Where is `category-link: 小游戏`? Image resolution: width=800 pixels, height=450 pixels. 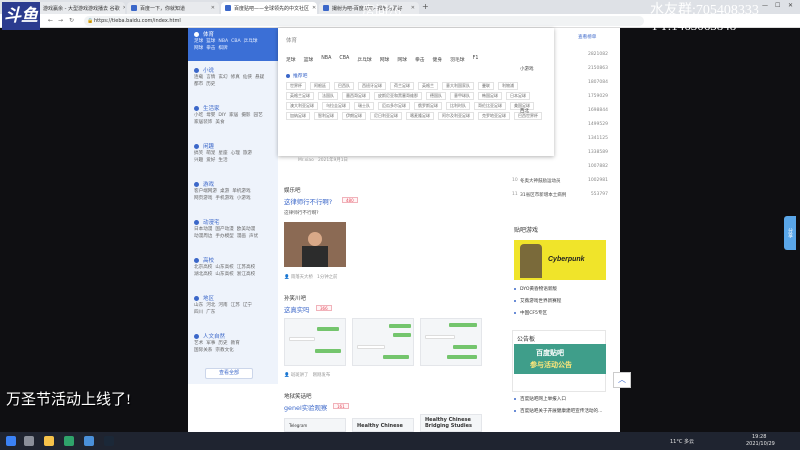 category-link: 小游戏 is located at coordinates (244, 198).